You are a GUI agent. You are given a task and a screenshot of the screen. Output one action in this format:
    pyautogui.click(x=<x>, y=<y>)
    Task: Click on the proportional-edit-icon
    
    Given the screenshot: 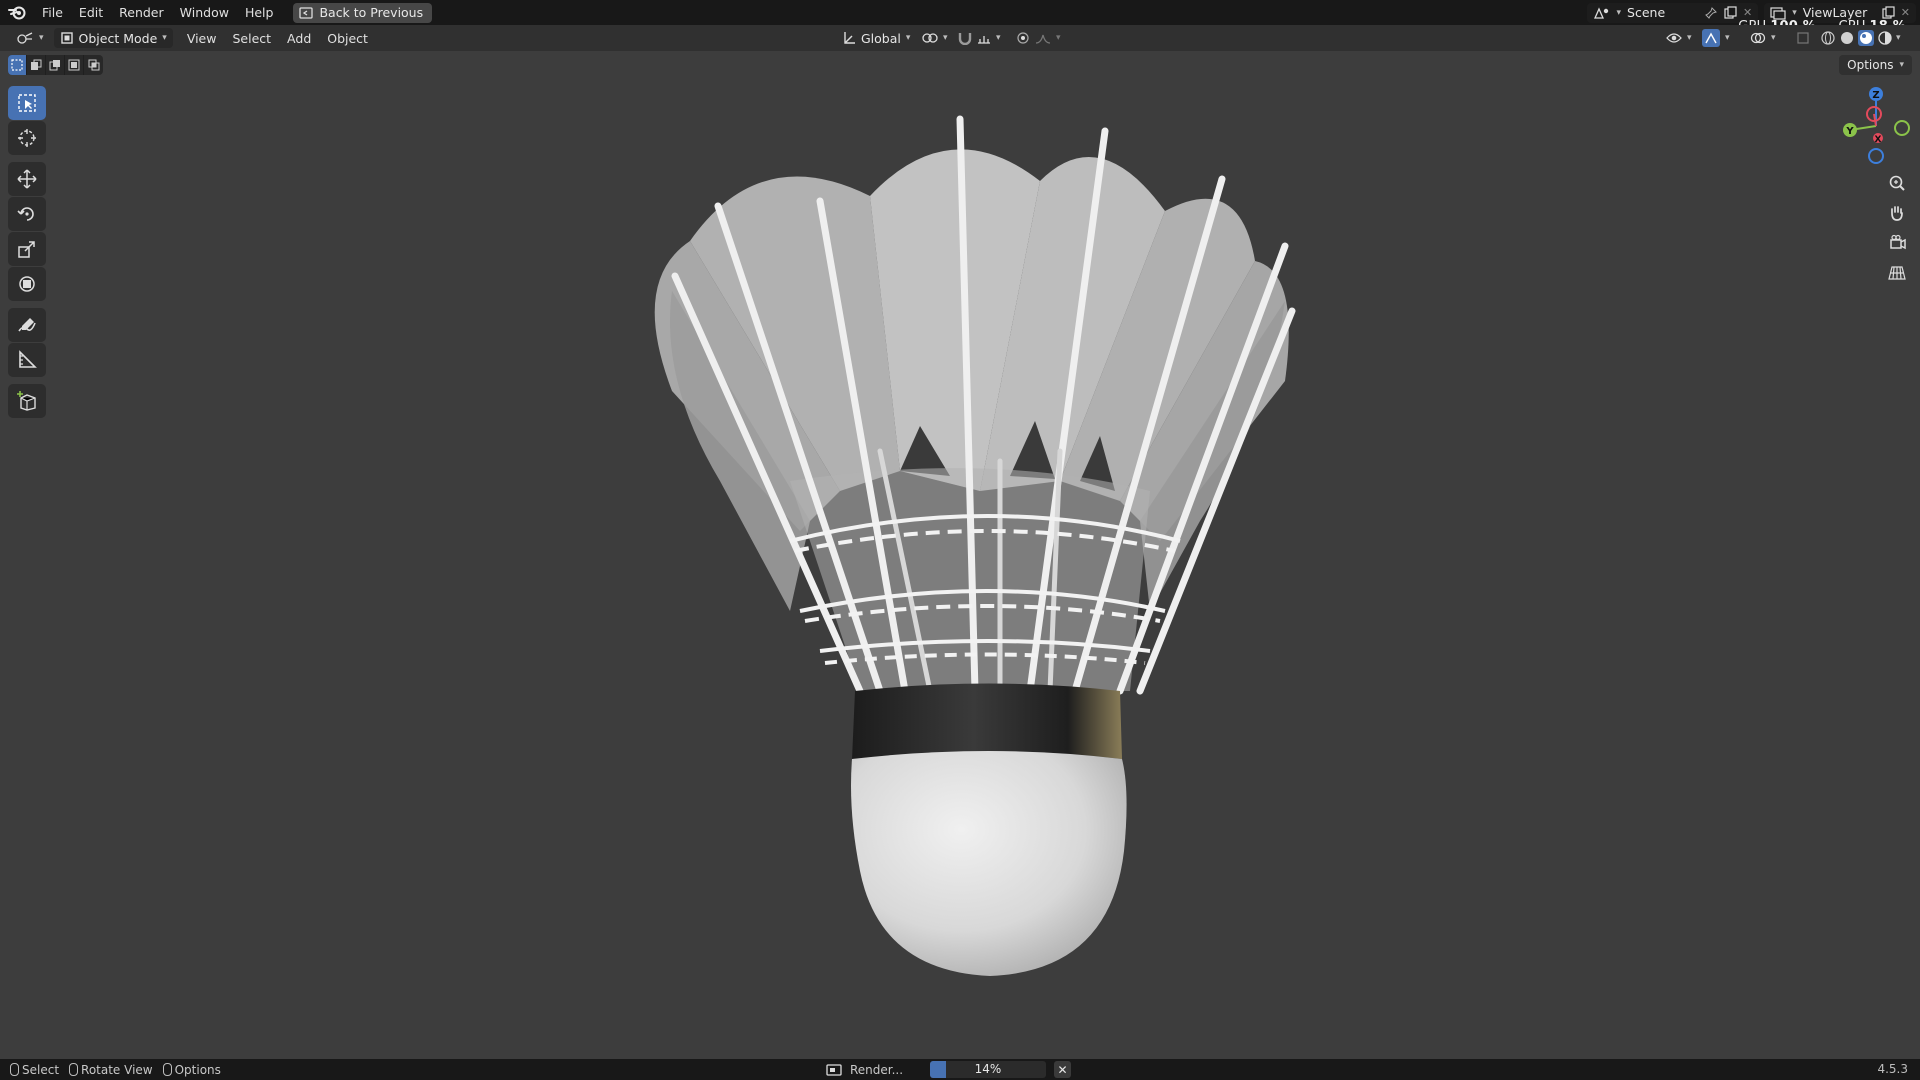 What is the action you would take?
    pyautogui.click(x=1023, y=38)
    